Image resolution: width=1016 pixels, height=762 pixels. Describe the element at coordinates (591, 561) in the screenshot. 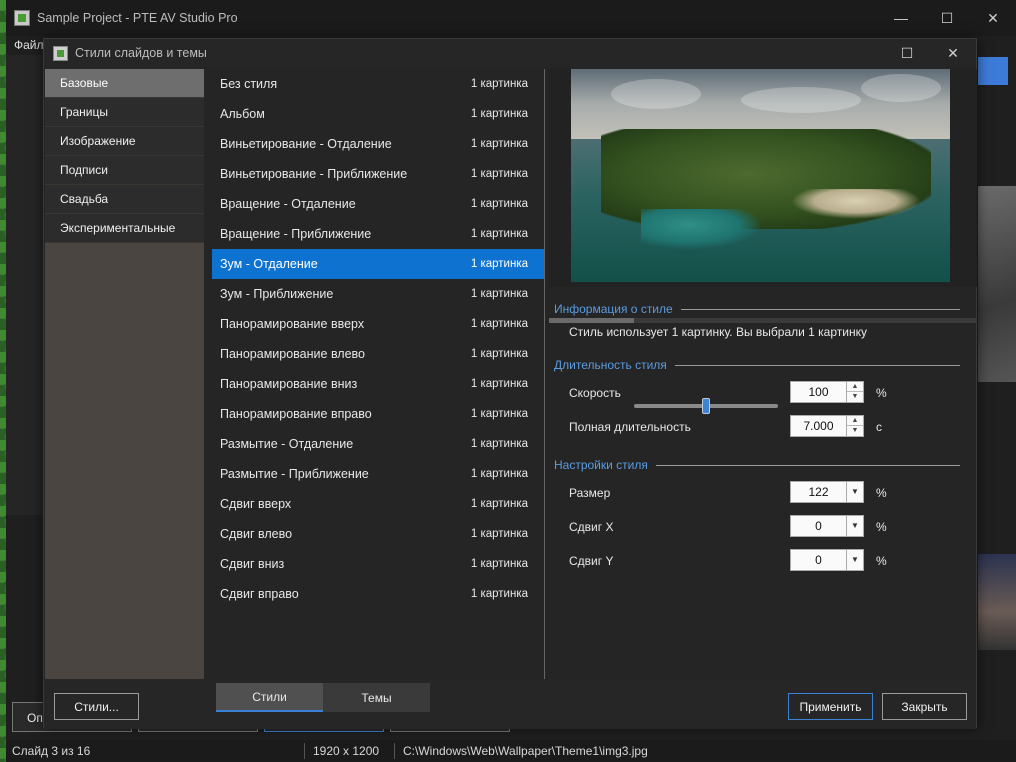

I see `shift-y-label: Сдвиг Y` at that location.